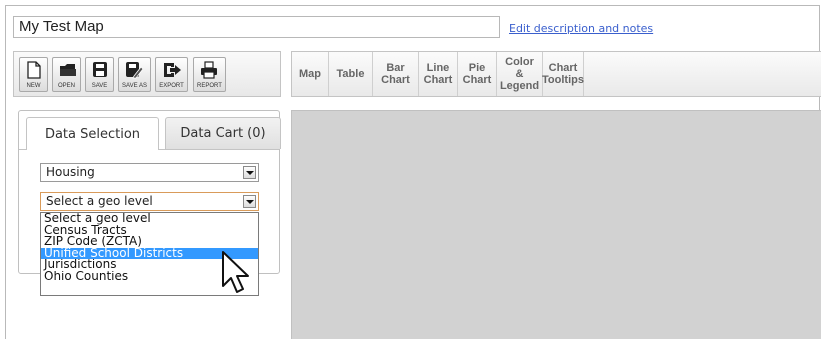 Image resolution: width=825 pixels, height=339 pixels. Describe the element at coordinates (171, 86) in the screenshot. I see `export-button-label: EXPORT` at that location.